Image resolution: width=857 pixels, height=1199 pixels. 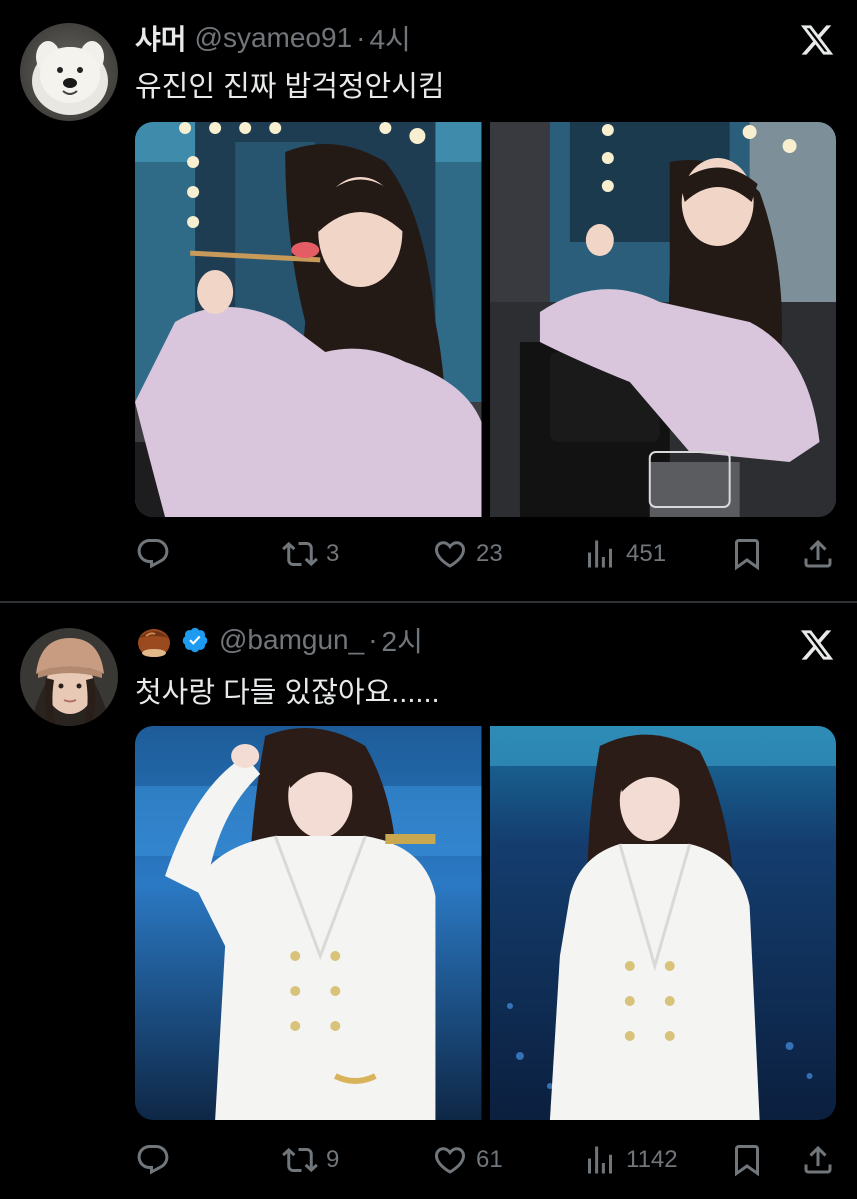 What do you see at coordinates (333, 553) in the screenshot?
I see `retweet-count: 3` at bounding box center [333, 553].